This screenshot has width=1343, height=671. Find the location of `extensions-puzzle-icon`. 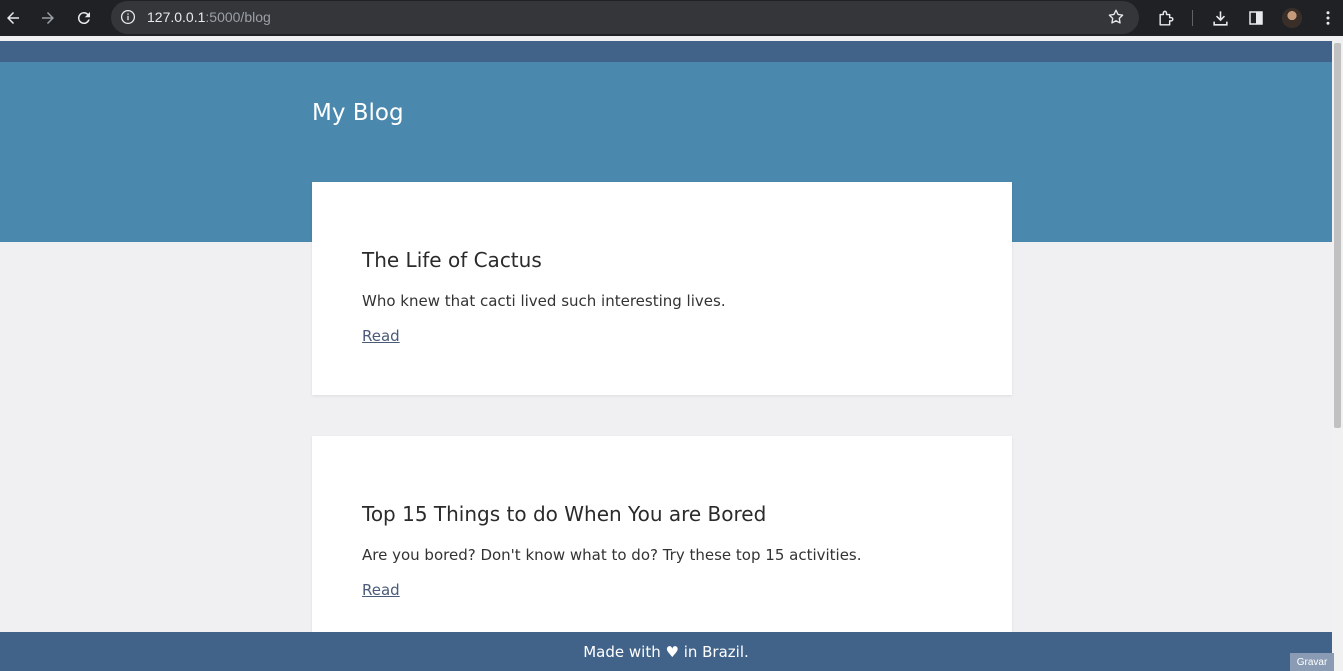

extensions-puzzle-icon is located at coordinates (1166, 18).